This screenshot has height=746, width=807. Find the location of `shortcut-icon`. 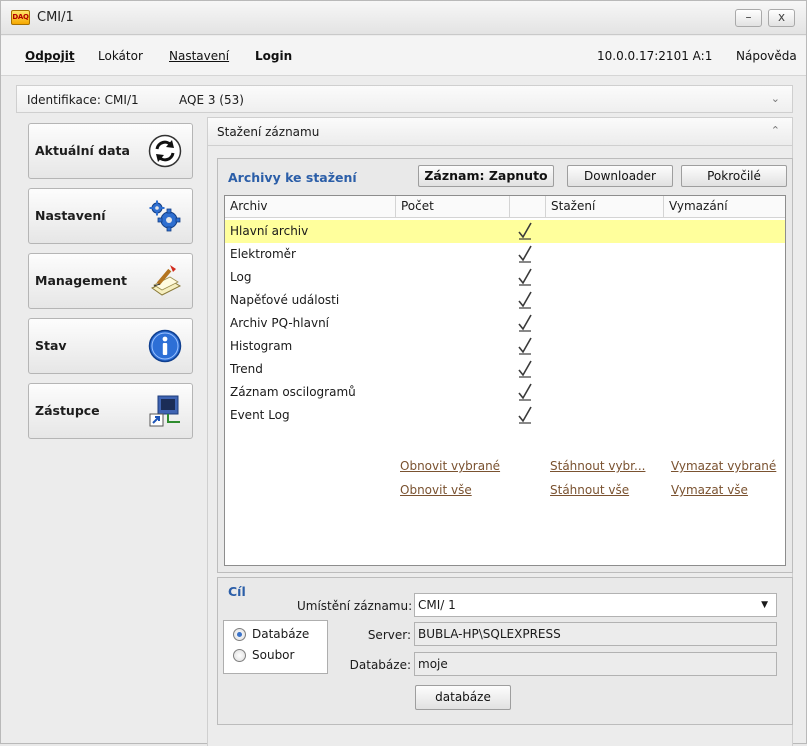

shortcut-icon is located at coordinates (164, 411).